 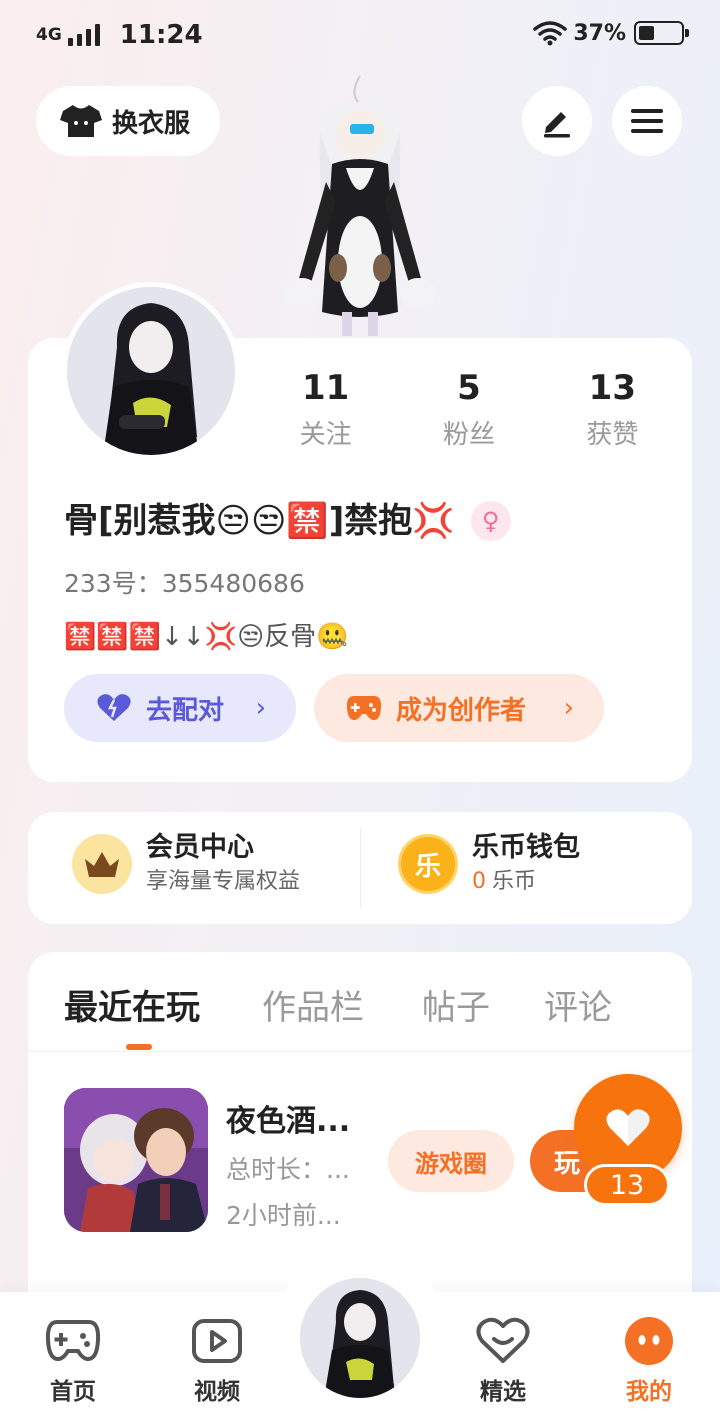 What do you see at coordinates (468, 435) in the screenshot?
I see `fans-label: 粉丝` at bounding box center [468, 435].